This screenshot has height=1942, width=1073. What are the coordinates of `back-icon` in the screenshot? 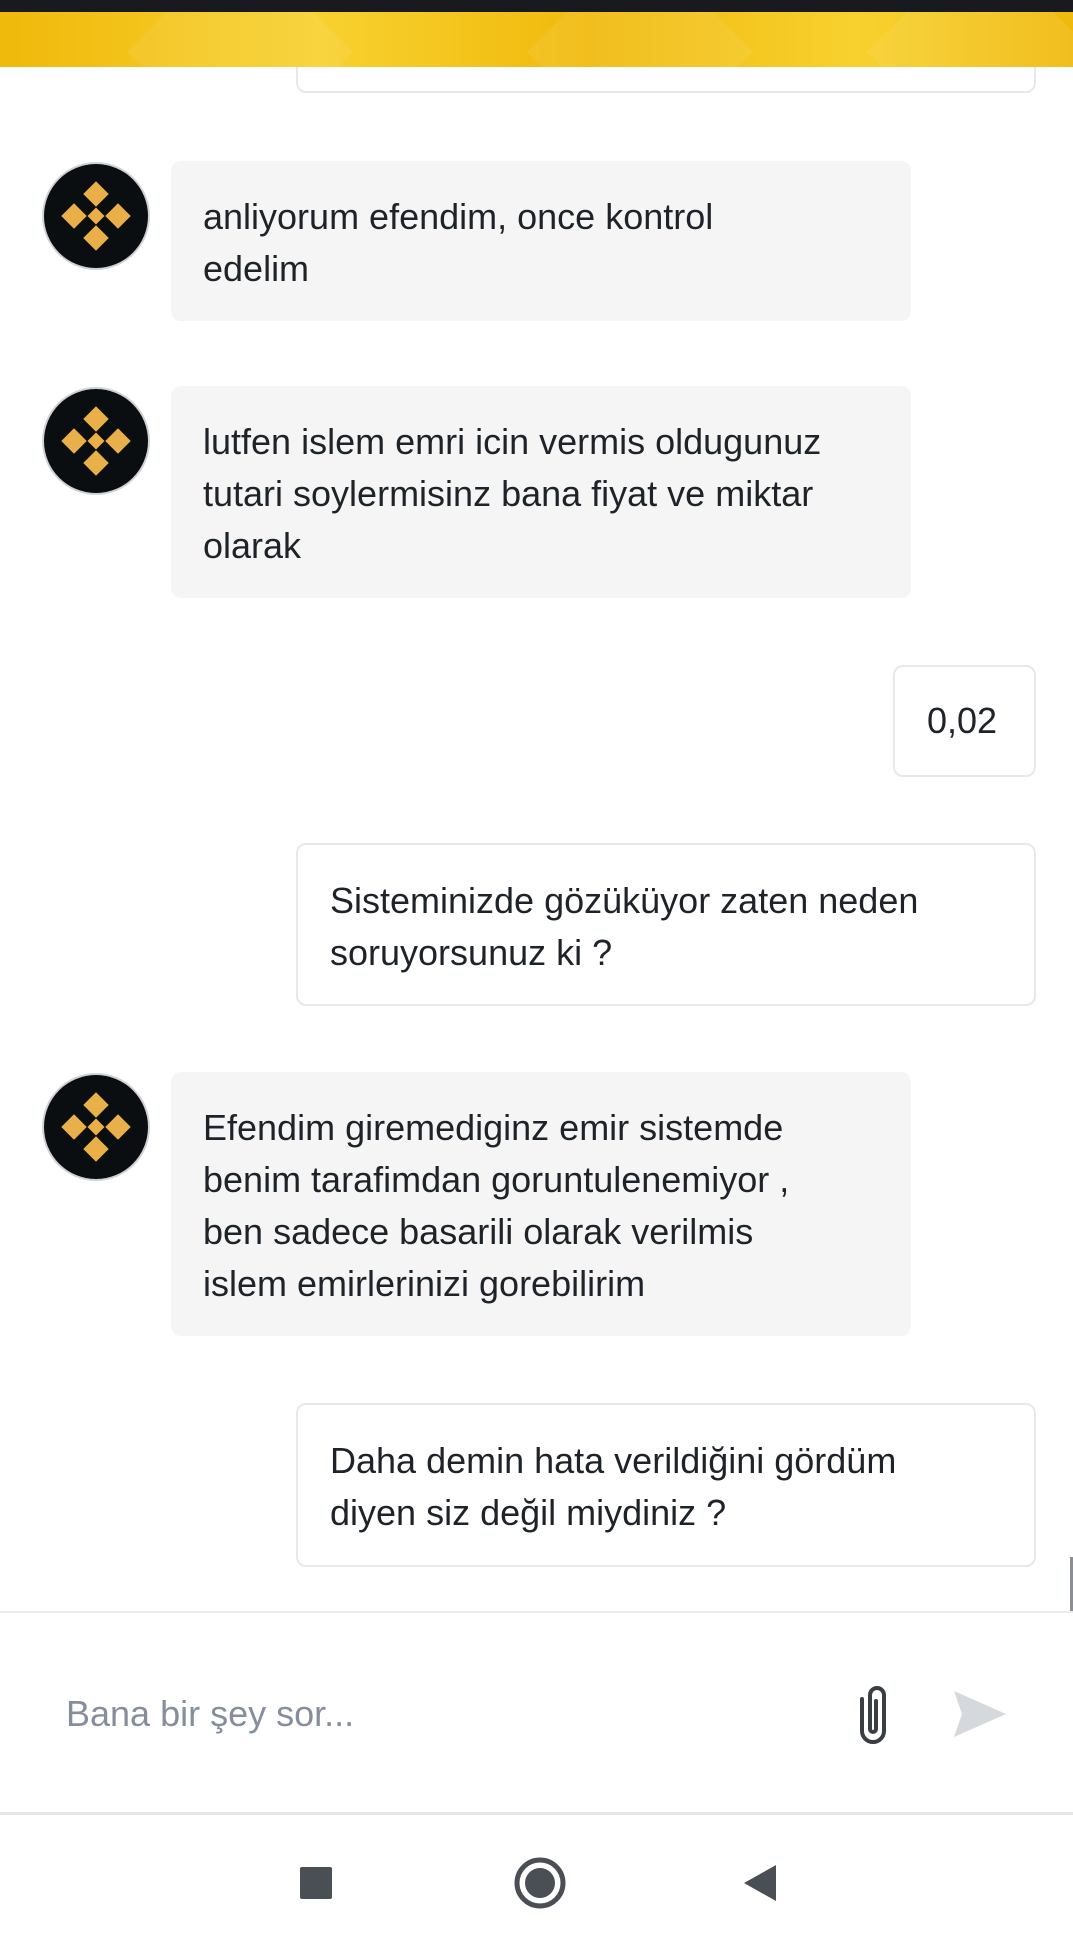 It's located at (760, 1883).